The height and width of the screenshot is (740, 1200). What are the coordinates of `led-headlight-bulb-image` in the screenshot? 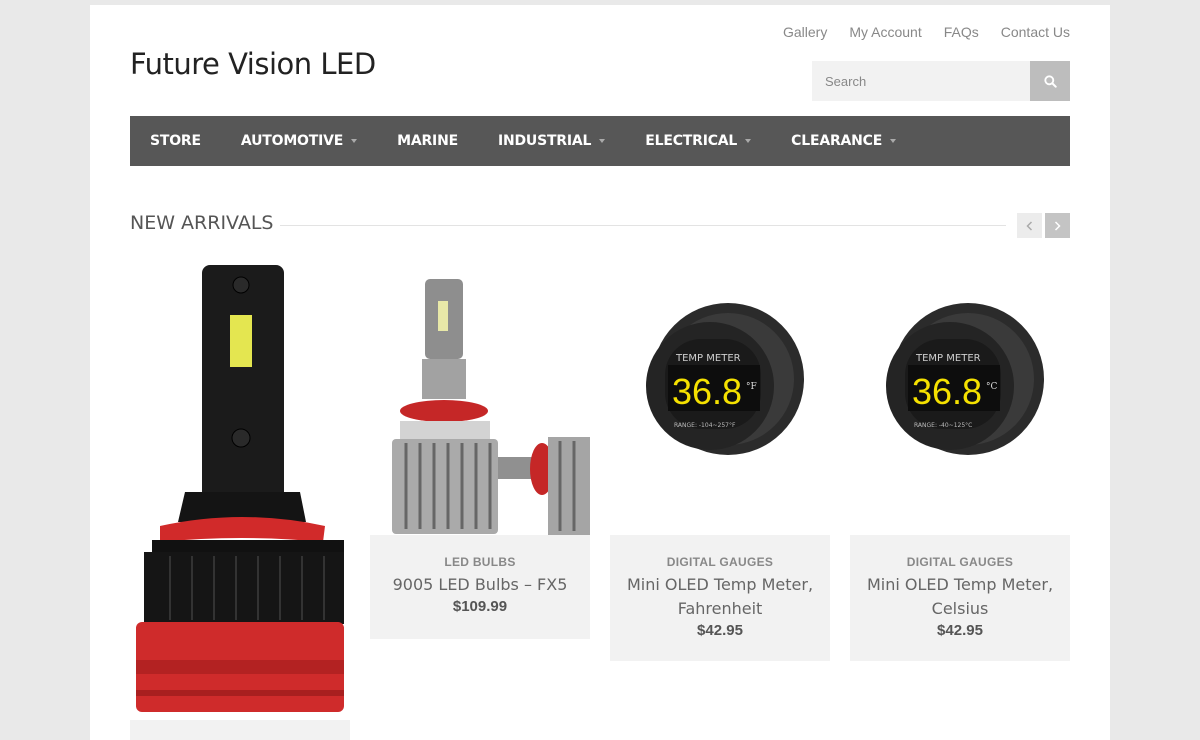 It's located at (240, 488).